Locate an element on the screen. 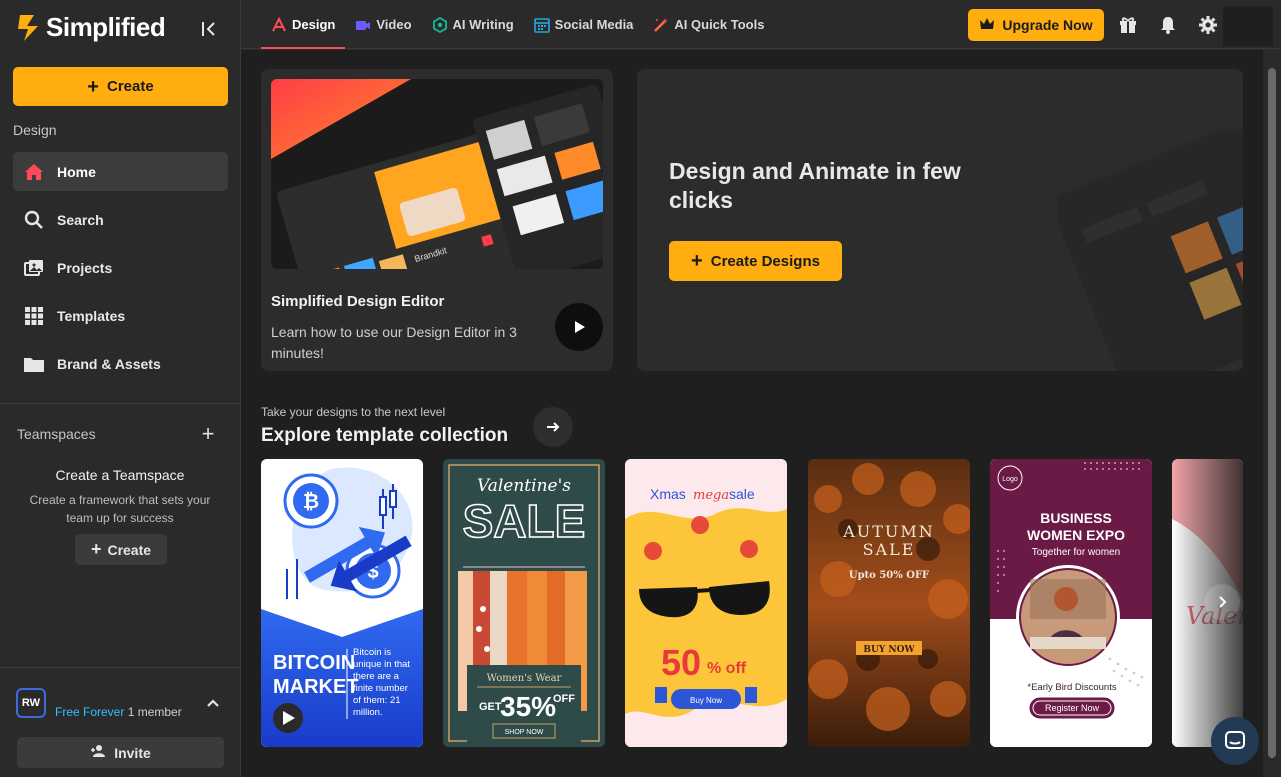 The height and width of the screenshot is (777, 1281). invite-label: Invite is located at coordinates (132, 752).